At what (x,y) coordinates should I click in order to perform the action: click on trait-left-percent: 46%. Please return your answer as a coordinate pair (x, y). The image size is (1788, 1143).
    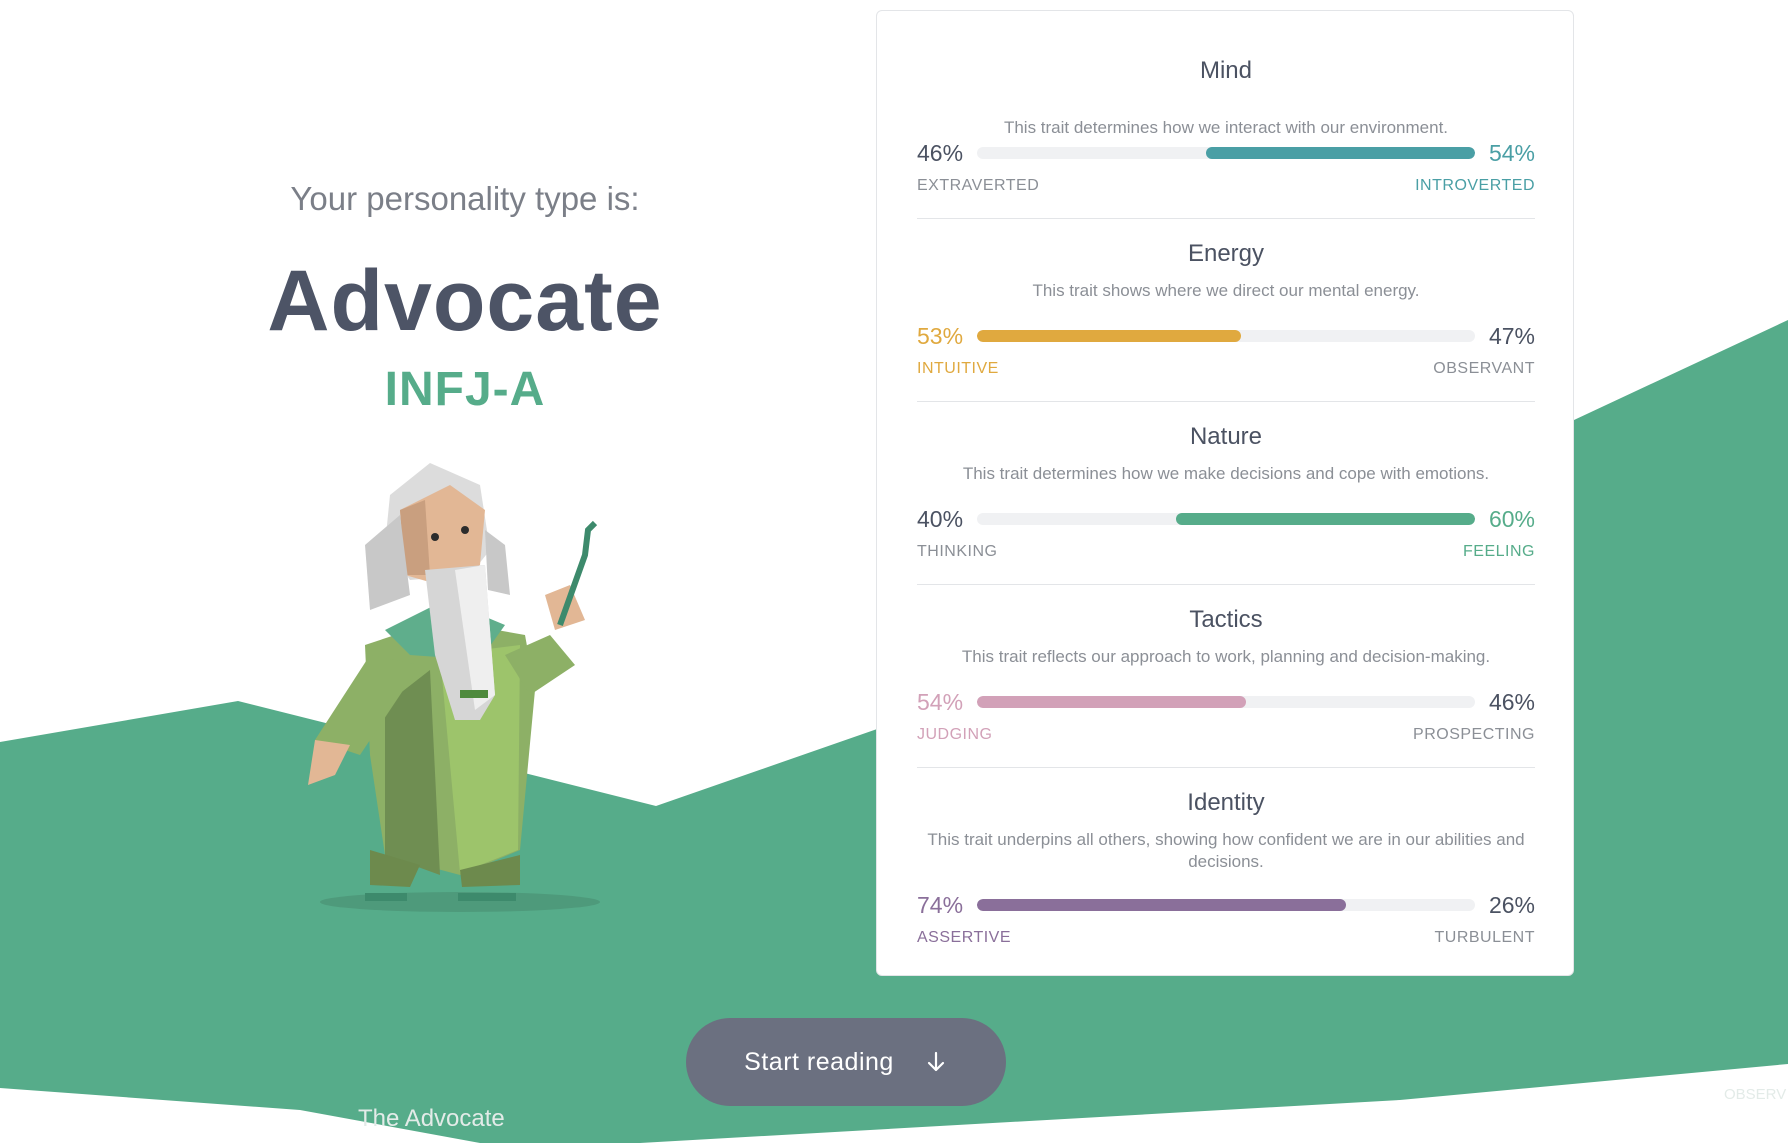
    Looking at the image, I should click on (940, 153).